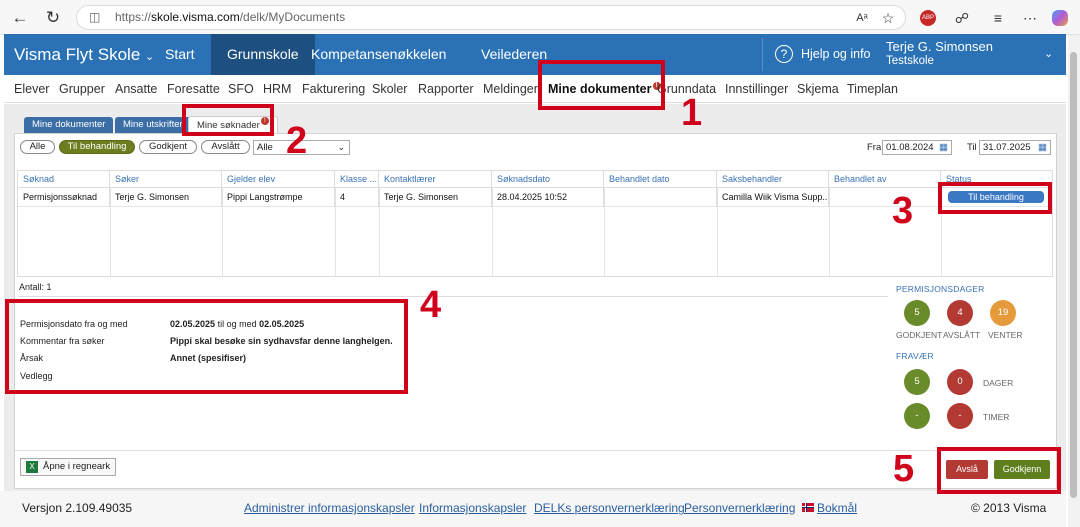  I want to click on version-text: Versjon 2.109.49035, so click(77, 508).